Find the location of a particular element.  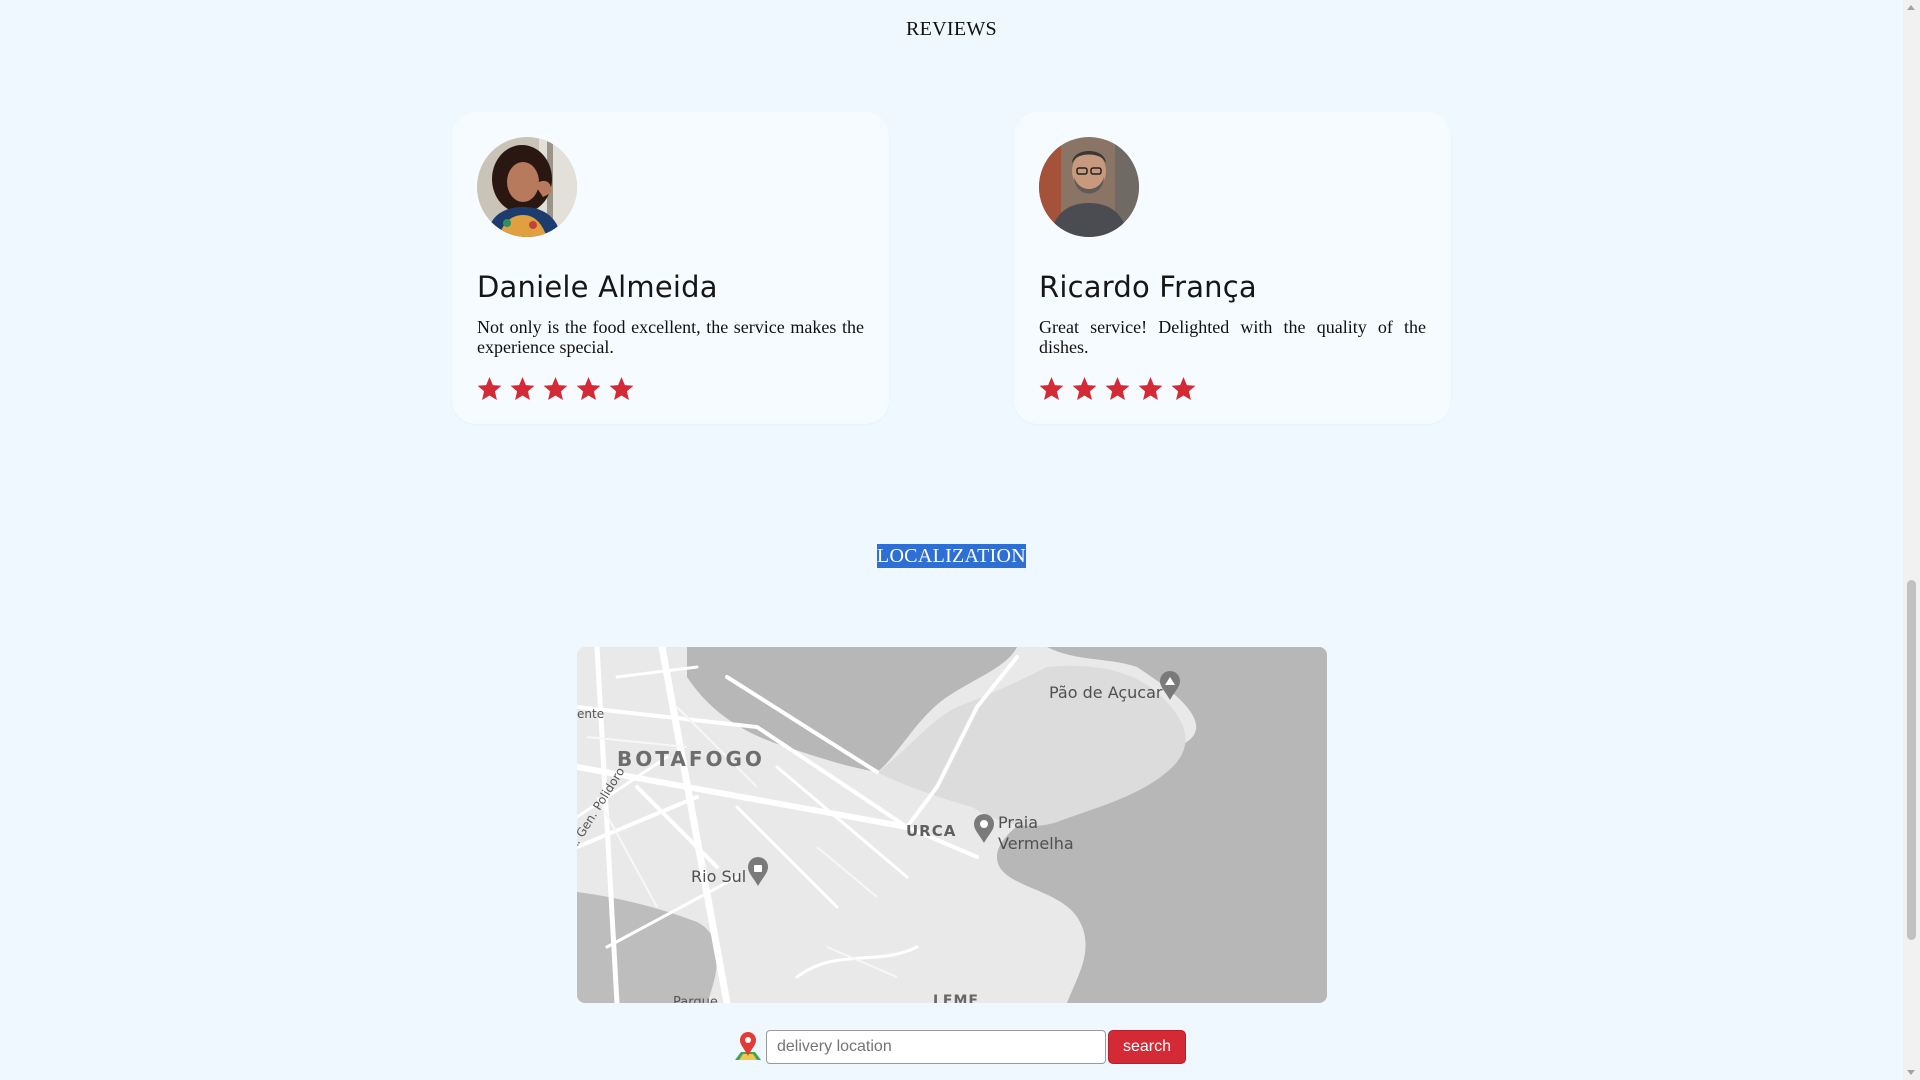

map-label-pao-de-acucar: Pão de Açucar is located at coordinates (1106, 692).